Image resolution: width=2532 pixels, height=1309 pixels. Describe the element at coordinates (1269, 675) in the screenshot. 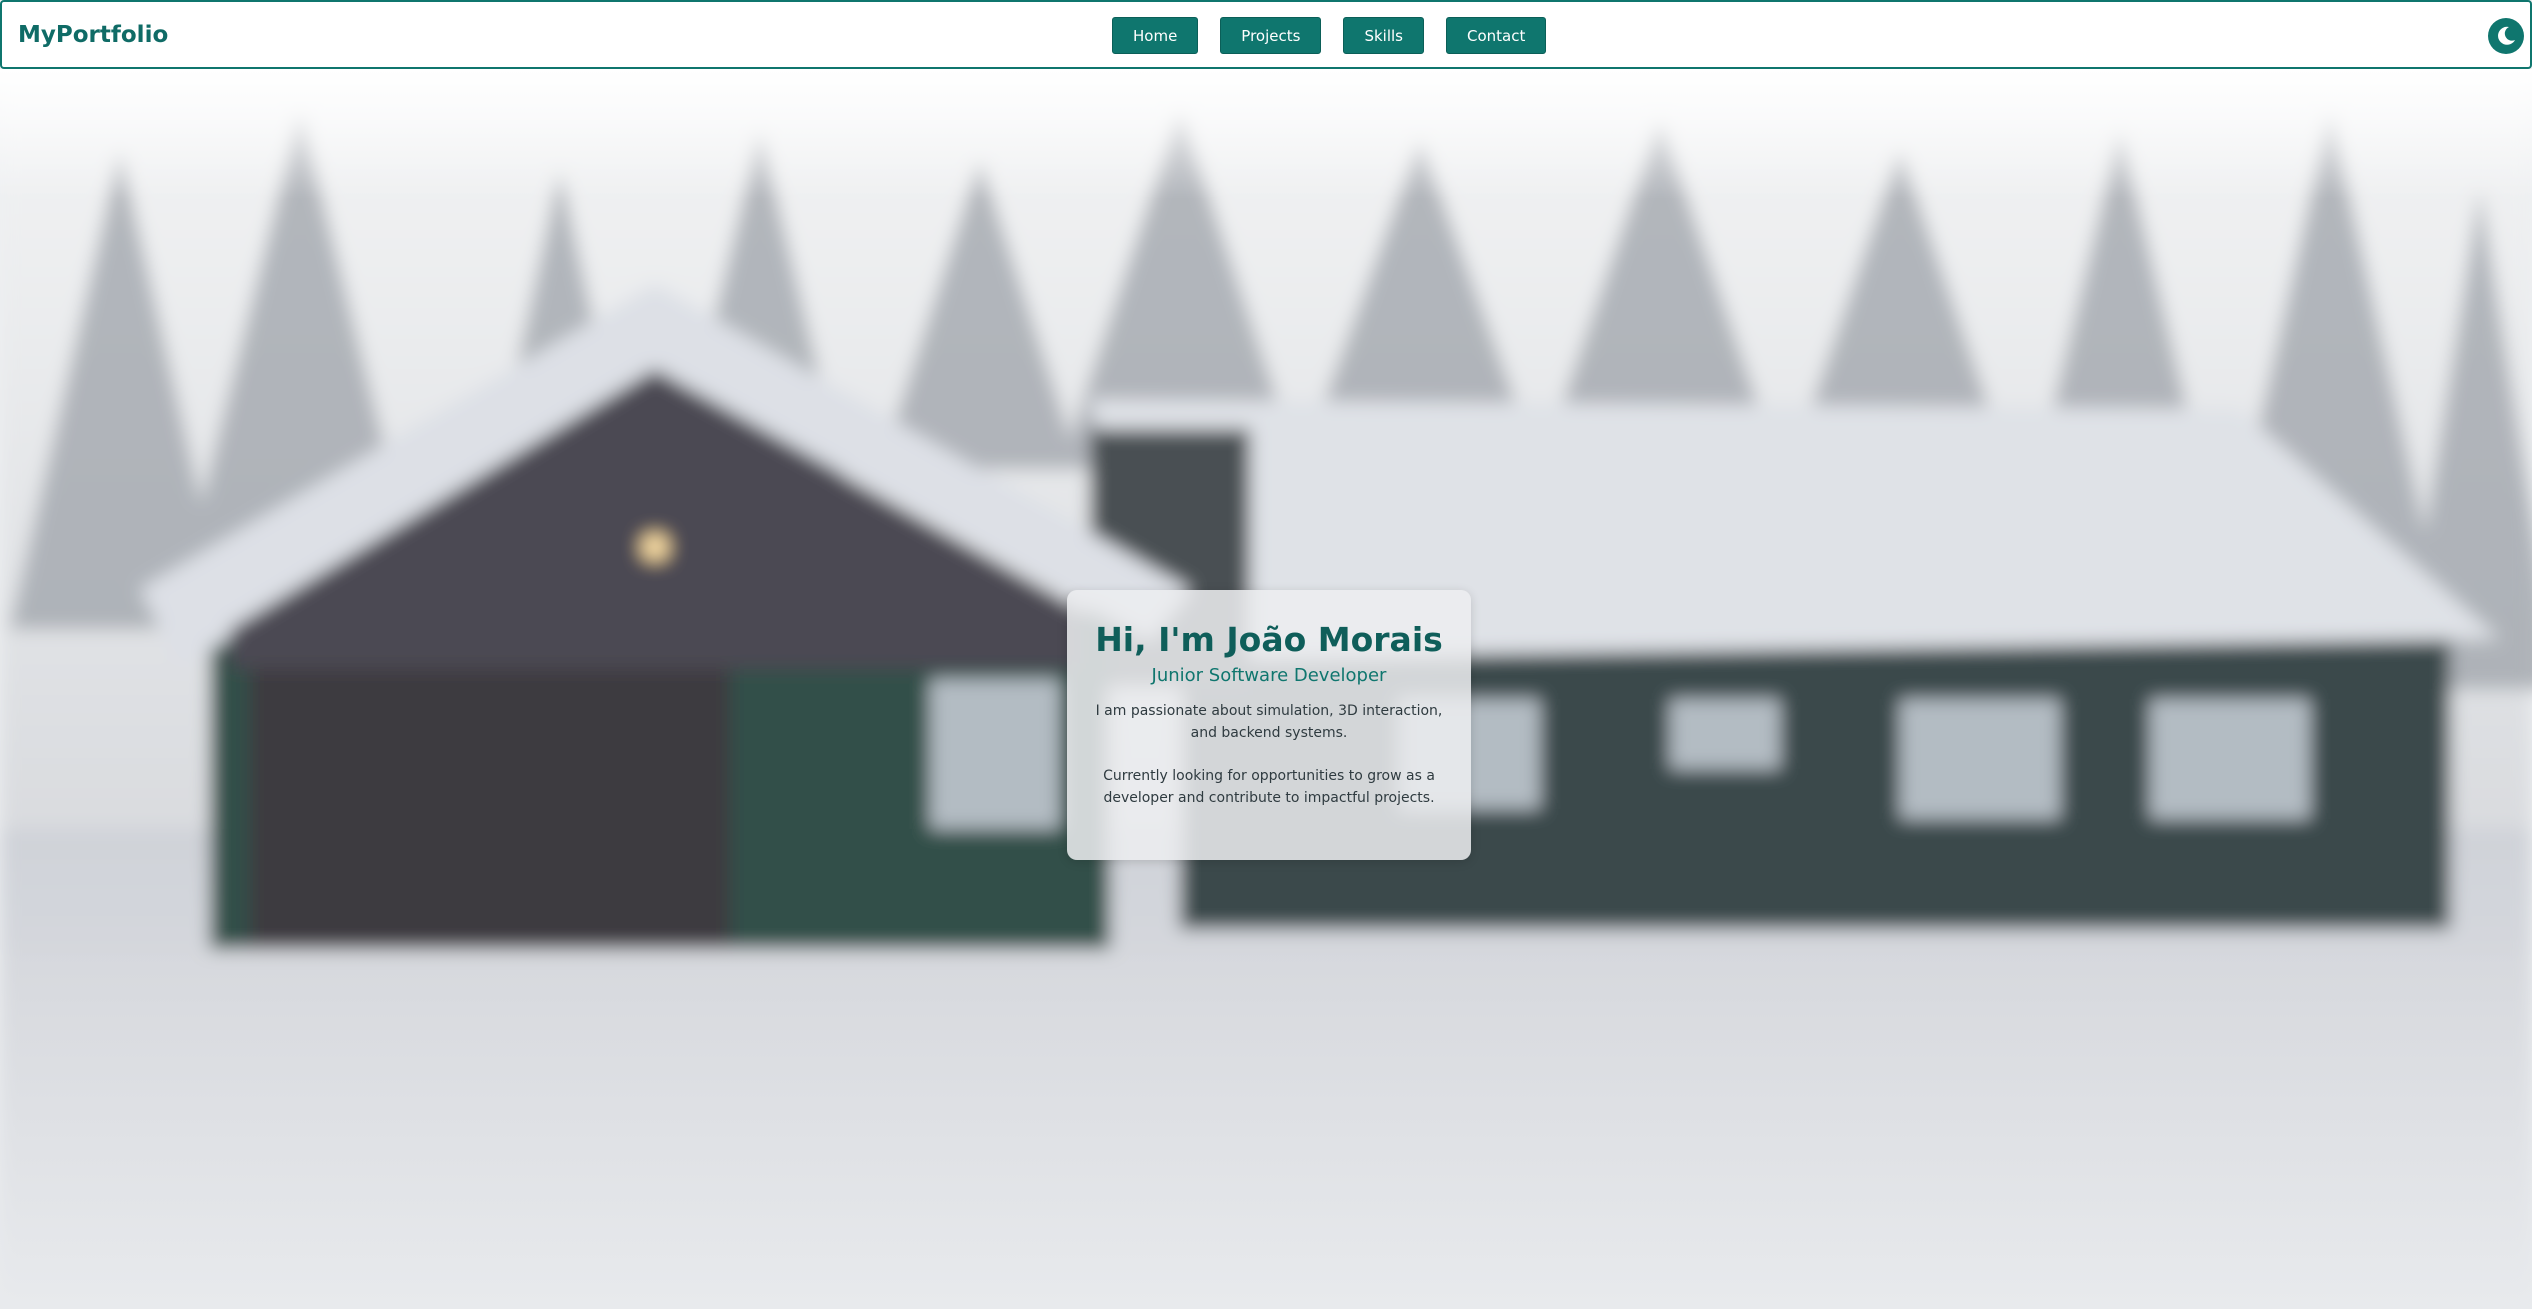

I see `hero-subtitle: Junior Software Developer` at that location.